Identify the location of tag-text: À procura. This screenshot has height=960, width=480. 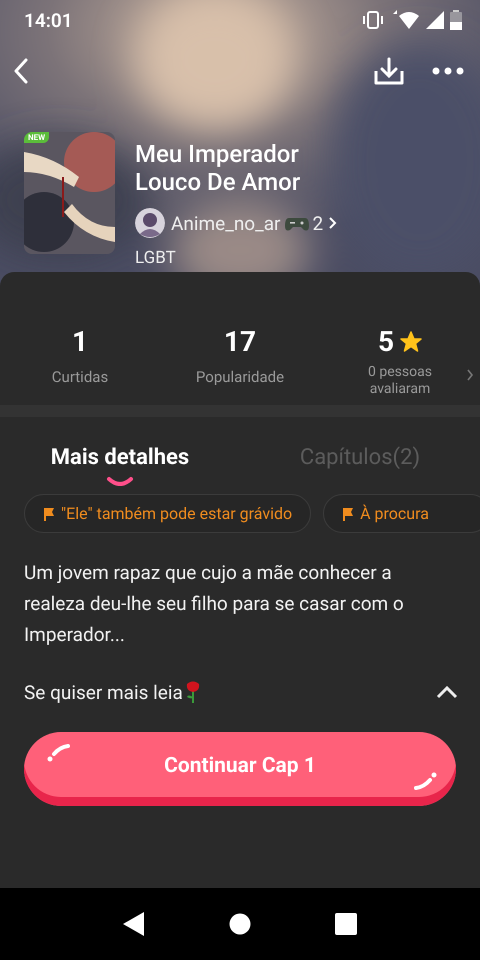
(394, 513).